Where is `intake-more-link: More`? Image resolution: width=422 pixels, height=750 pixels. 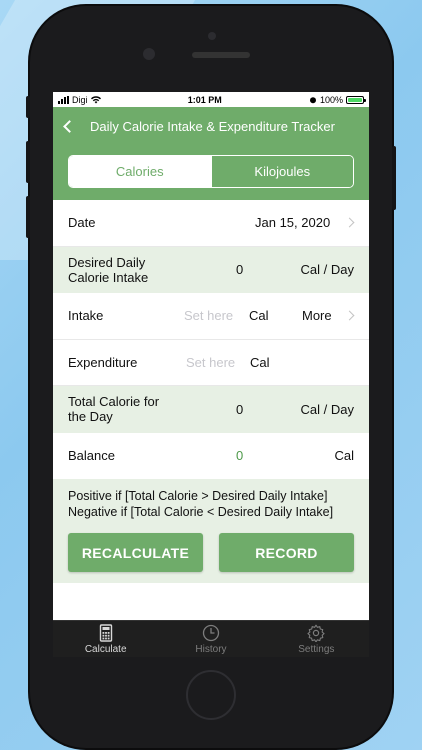
intake-more-link: More is located at coordinates (317, 315).